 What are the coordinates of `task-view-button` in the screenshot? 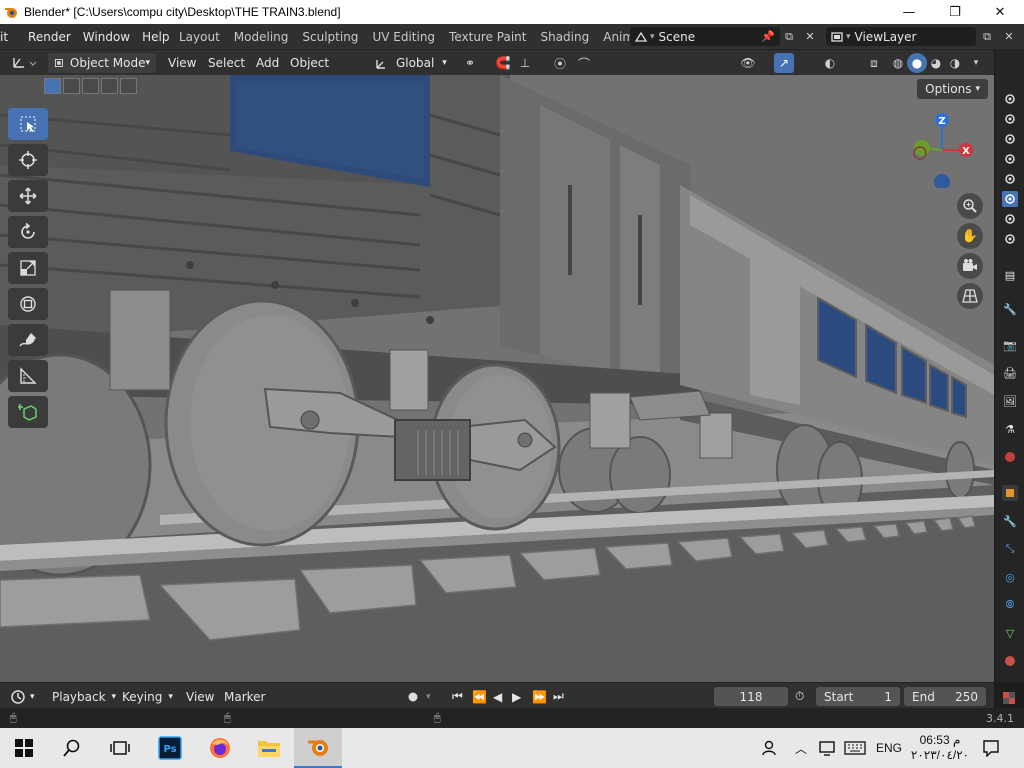 It's located at (120, 748).